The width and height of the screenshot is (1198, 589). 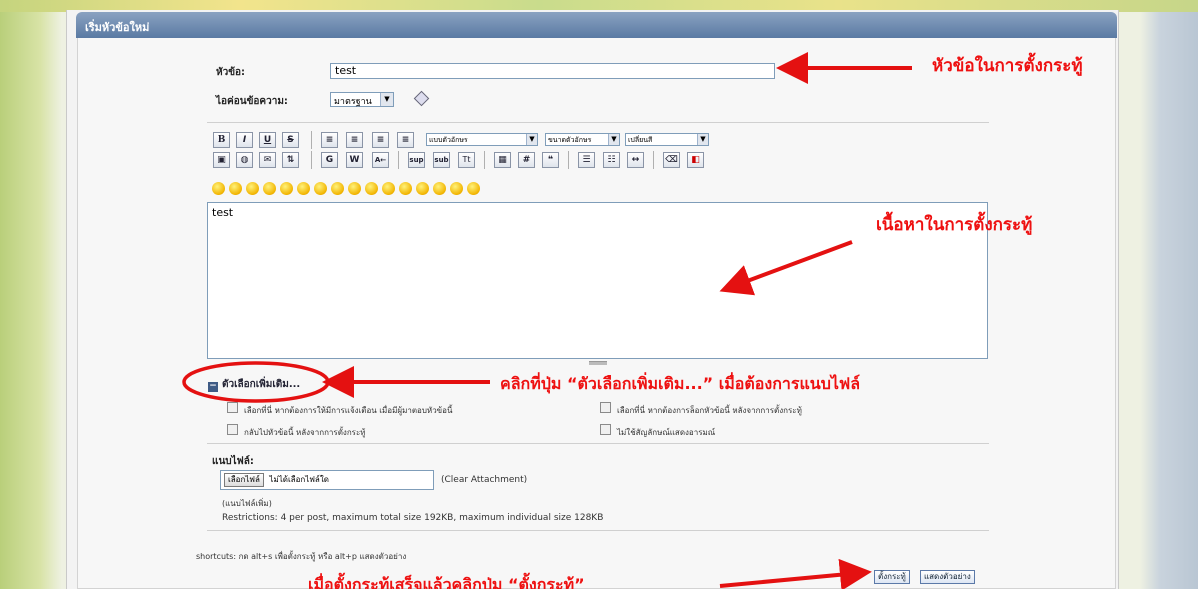 What do you see at coordinates (795, 573) in the screenshot?
I see `post-arrow` at bounding box center [795, 573].